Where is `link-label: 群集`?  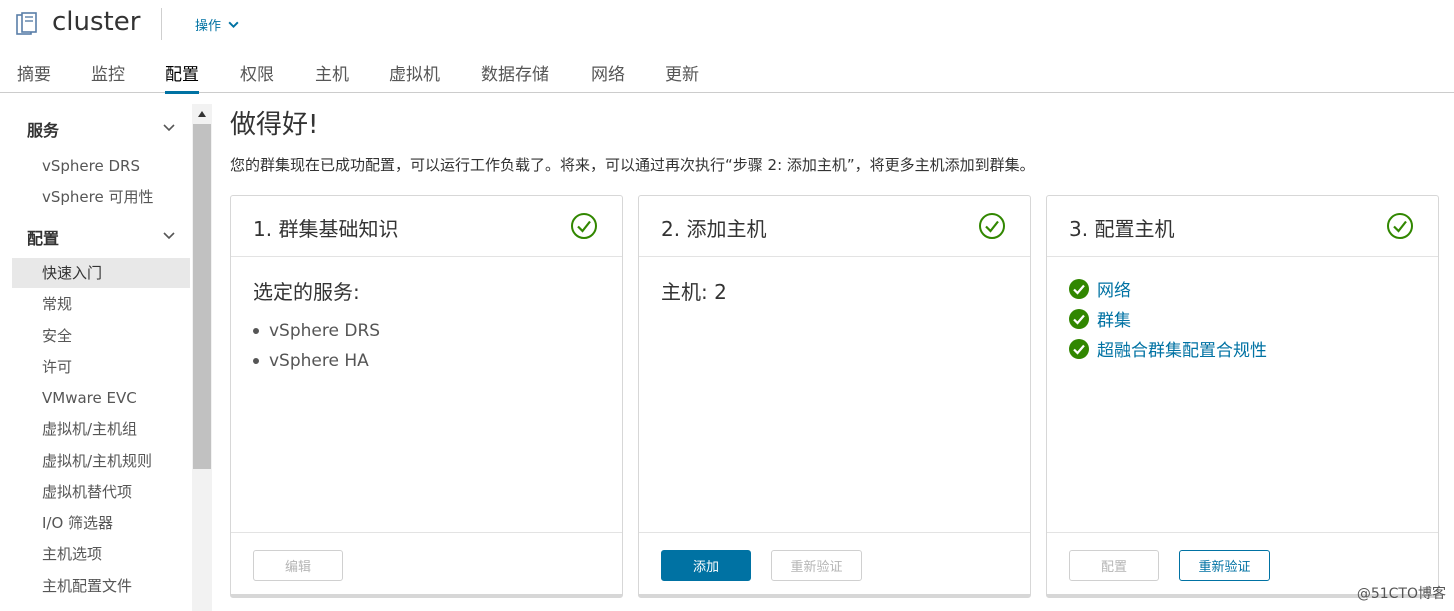 link-label: 群集 is located at coordinates (1114, 321).